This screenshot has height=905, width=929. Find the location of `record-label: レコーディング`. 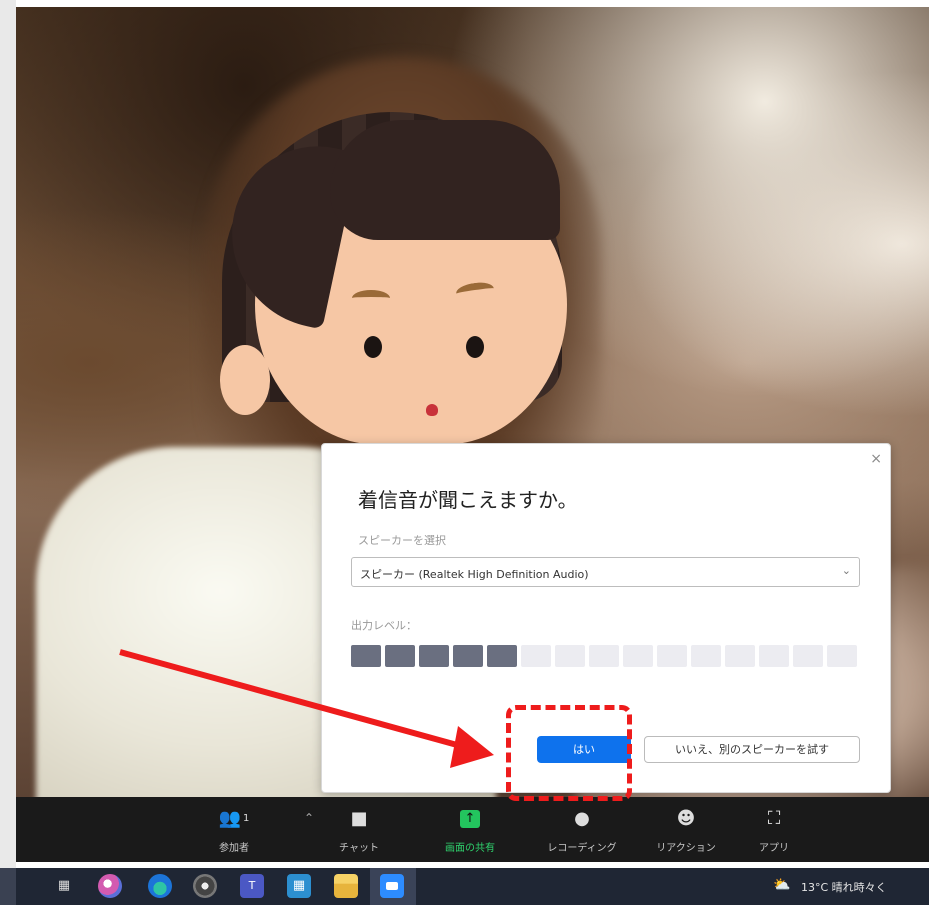

record-label: レコーディング is located at coordinates (582, 848).